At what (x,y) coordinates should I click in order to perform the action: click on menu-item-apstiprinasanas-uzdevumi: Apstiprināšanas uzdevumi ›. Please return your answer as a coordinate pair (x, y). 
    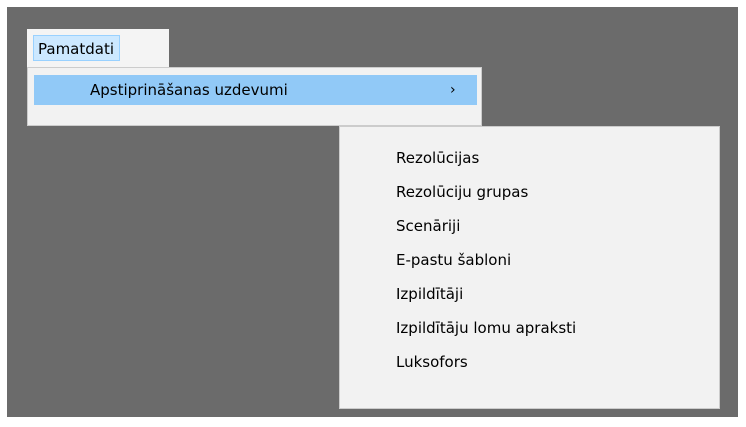
    Looking at the image, I should click on (255, 90).